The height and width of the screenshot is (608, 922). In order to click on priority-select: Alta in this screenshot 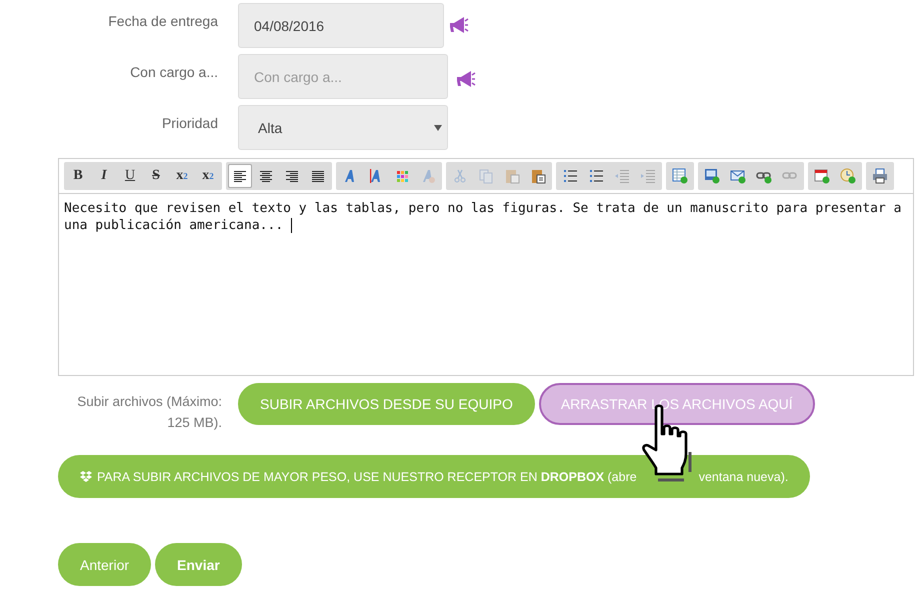, I will do `click(343, 127)`.